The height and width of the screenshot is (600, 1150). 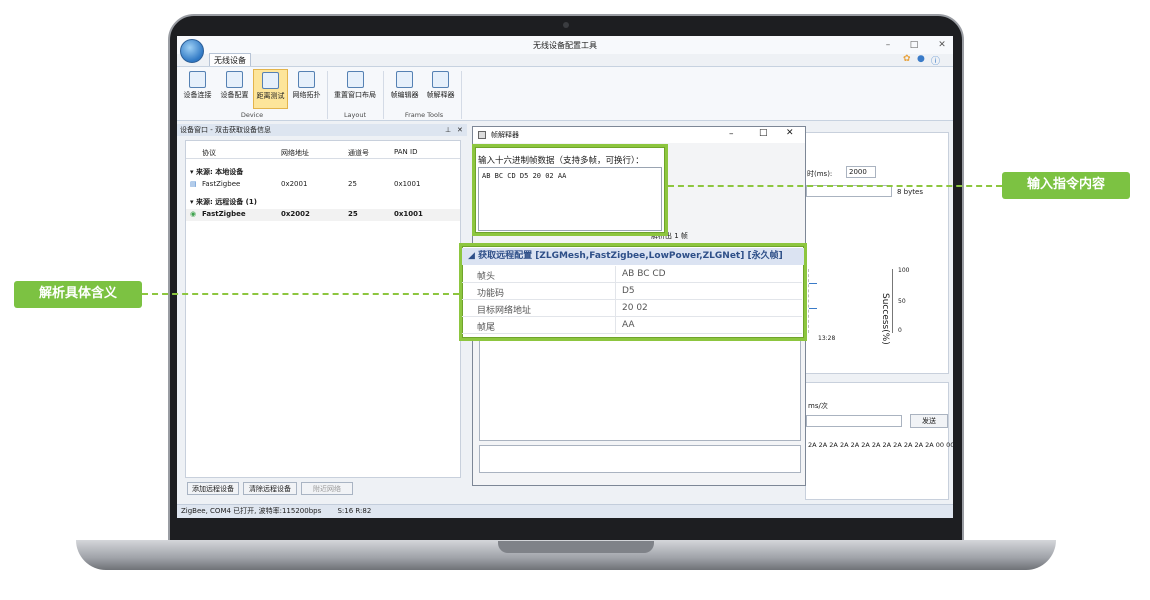 What do you see at coordinates (827, 338) in the screenshot?
I see `chart-time: 13:28` at bounding box center [827, 338].